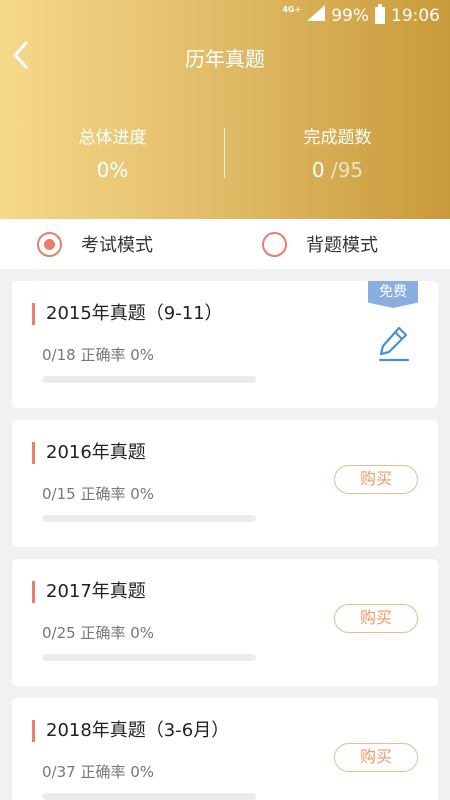 The width and height of the screenshot is (450, 800). Describe the element at coordinates (130, 731) in the screenshot. I see `paper-title: 2018年真题（3-6月）` at that location.